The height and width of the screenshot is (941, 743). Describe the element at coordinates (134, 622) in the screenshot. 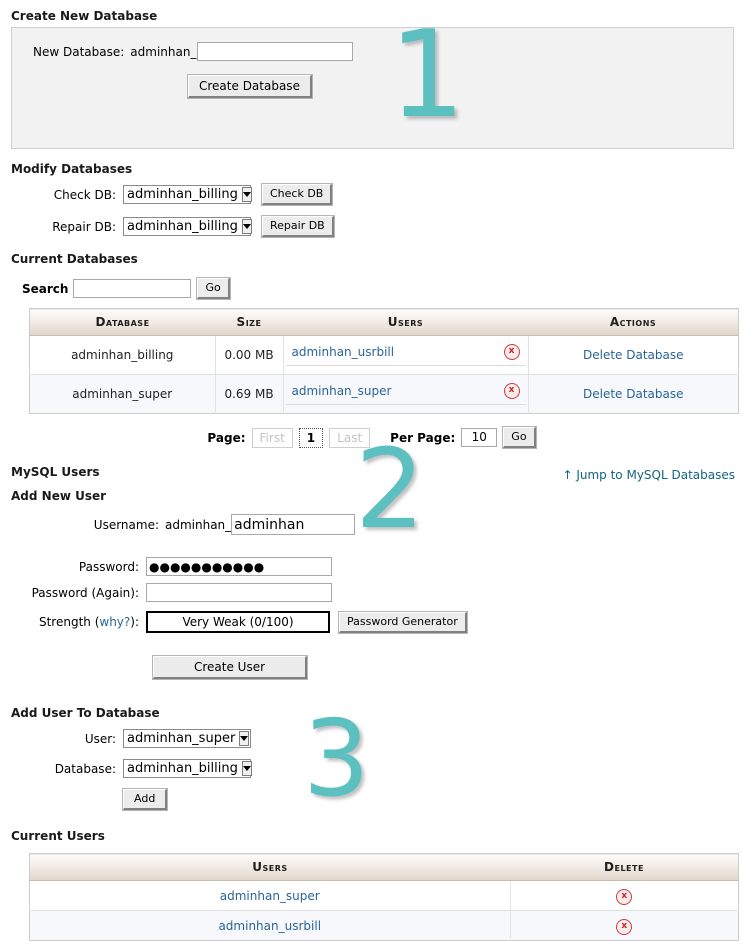

I see `strength-label-suffix: ):` at that location.